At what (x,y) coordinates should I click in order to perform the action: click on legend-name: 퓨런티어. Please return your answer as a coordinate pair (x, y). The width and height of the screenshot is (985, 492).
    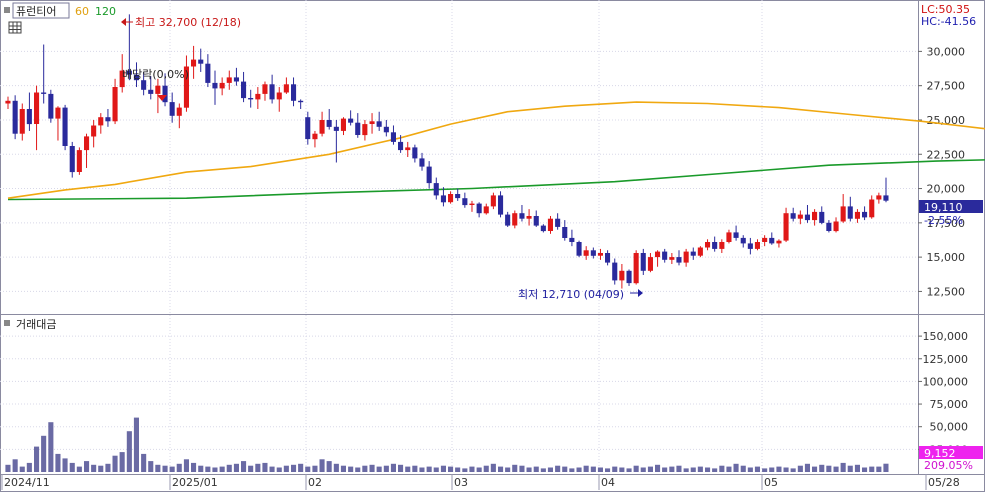
    Looking at the image, I should click on (36, 11).